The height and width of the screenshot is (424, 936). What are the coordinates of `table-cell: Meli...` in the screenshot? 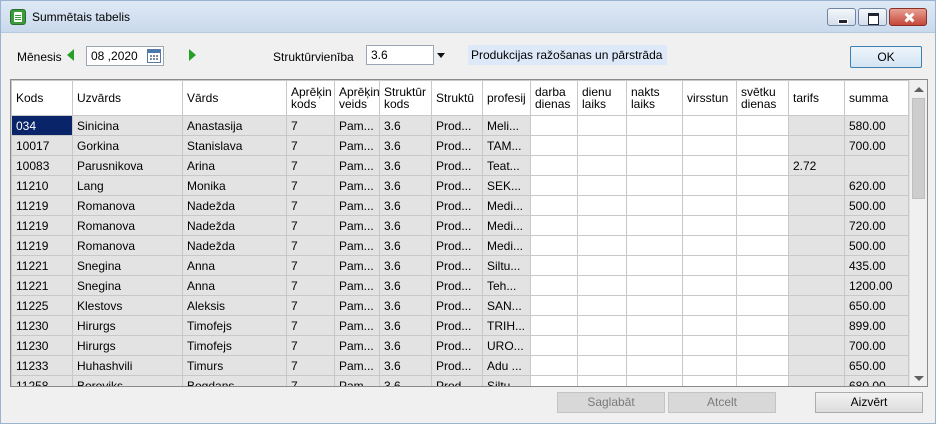 It's located at (506, 125).